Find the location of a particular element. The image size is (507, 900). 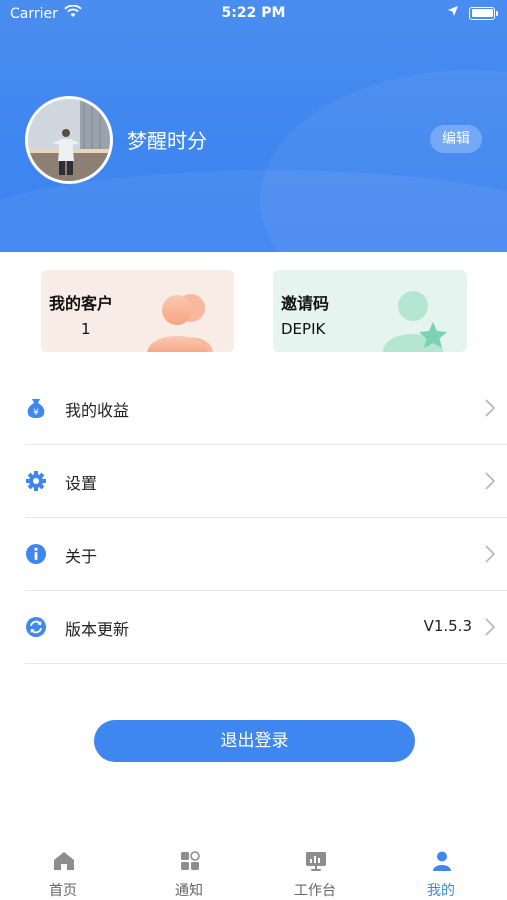

header-wave-decoration is located at coordinates (383, 161).